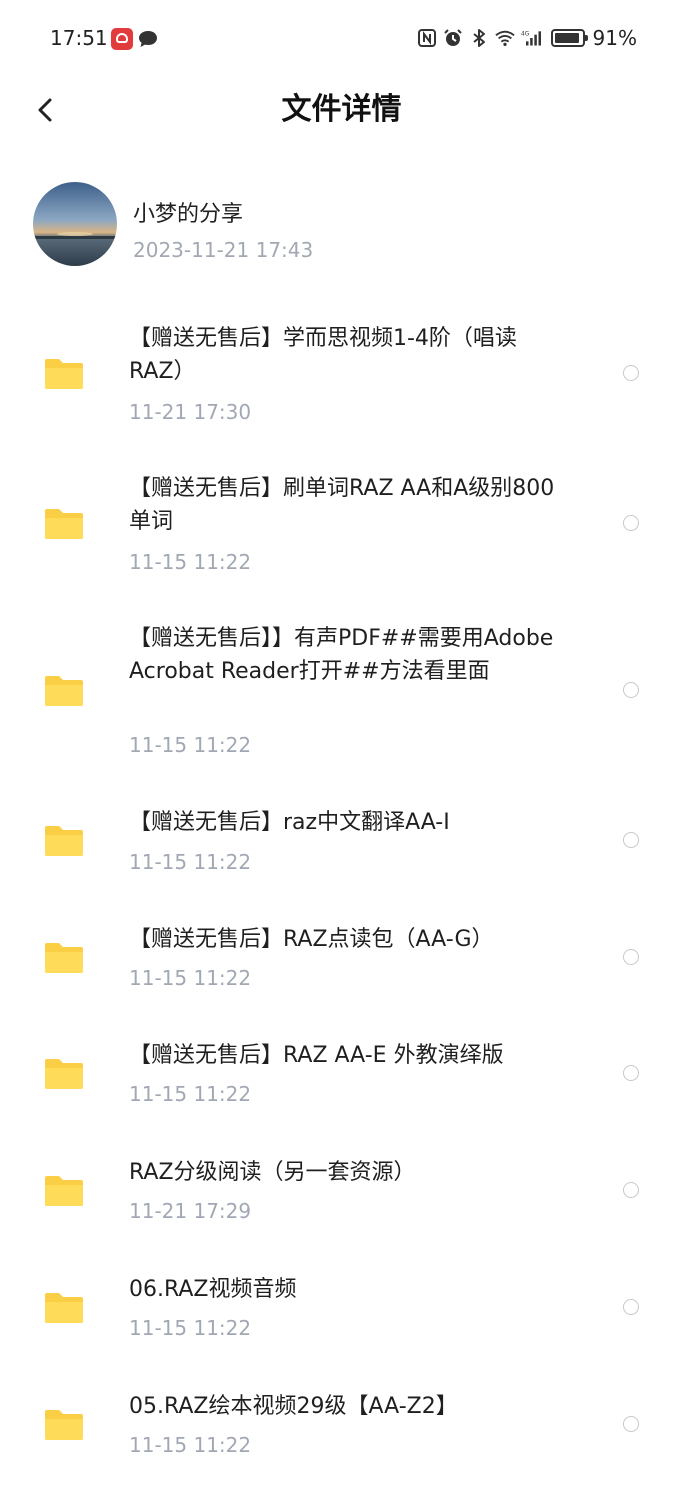 This screenshot has height=1500, width=683. What do you see at coordinates (341, 1076) in the screenshot?
I see `file-item: 【赠送无售后】RAZ AA-E 外教演绎版 11-15 11:22` at bounding box center [341, 1076].